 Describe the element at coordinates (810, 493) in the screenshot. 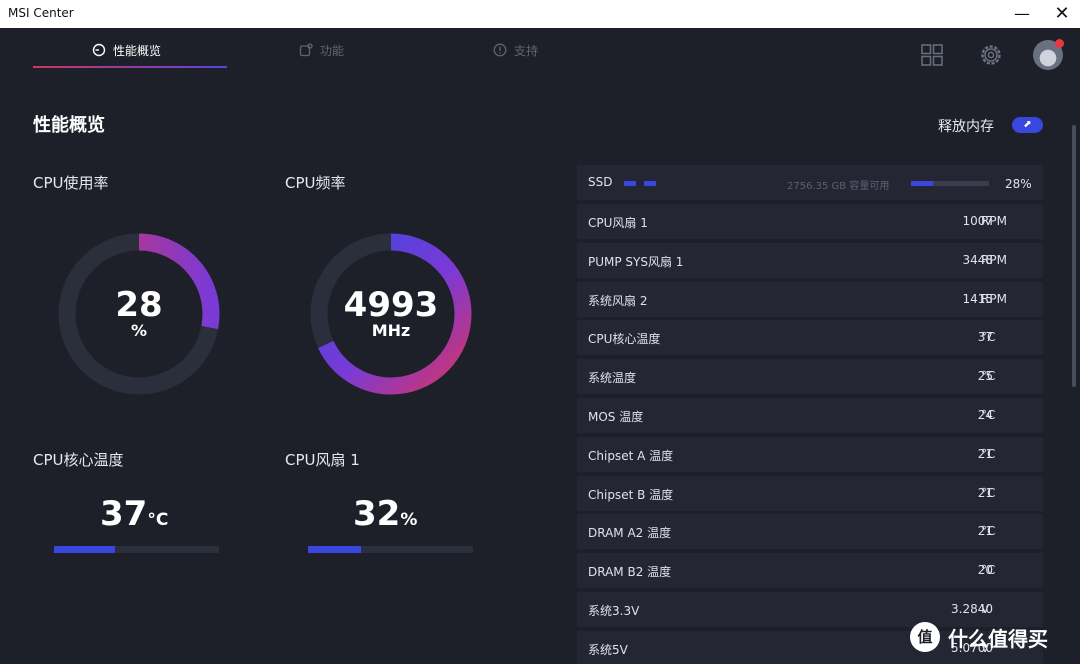

I see `sensor-row: Chipset B 温度 21 °C` at that location.